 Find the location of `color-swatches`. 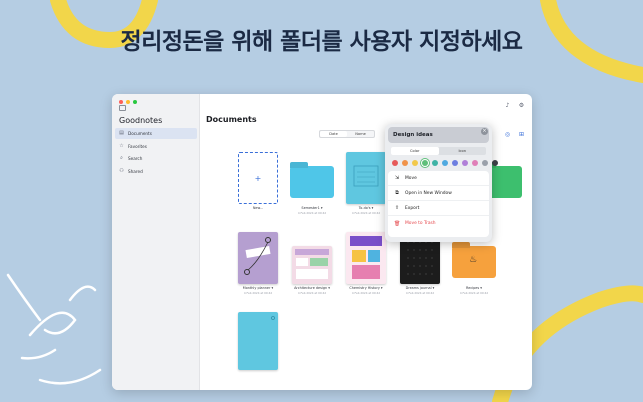

color-swatches is located at coordinates (445, 163).